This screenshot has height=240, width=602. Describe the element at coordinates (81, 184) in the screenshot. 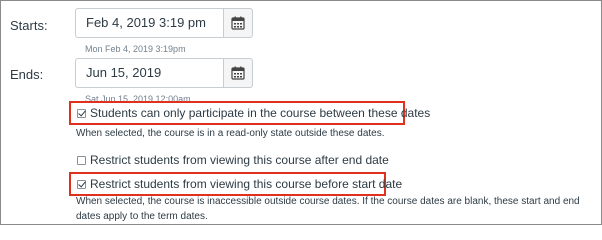

I see `restrict-before-start-checkbox` at that location.